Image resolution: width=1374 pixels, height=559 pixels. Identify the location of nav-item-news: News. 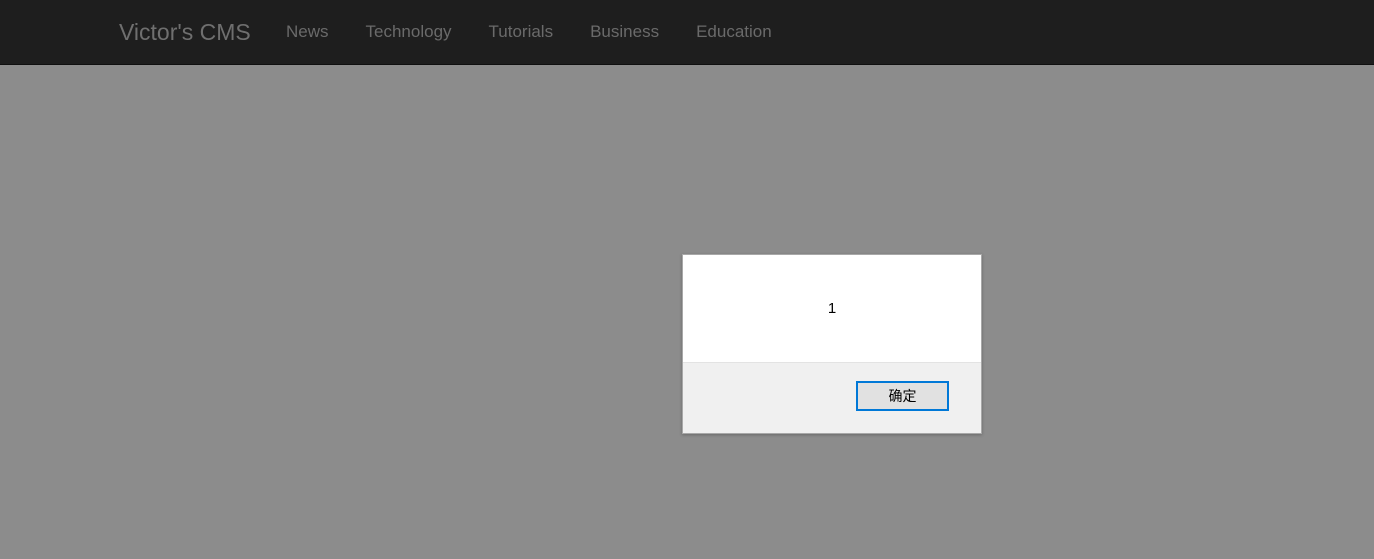
(307, 32).